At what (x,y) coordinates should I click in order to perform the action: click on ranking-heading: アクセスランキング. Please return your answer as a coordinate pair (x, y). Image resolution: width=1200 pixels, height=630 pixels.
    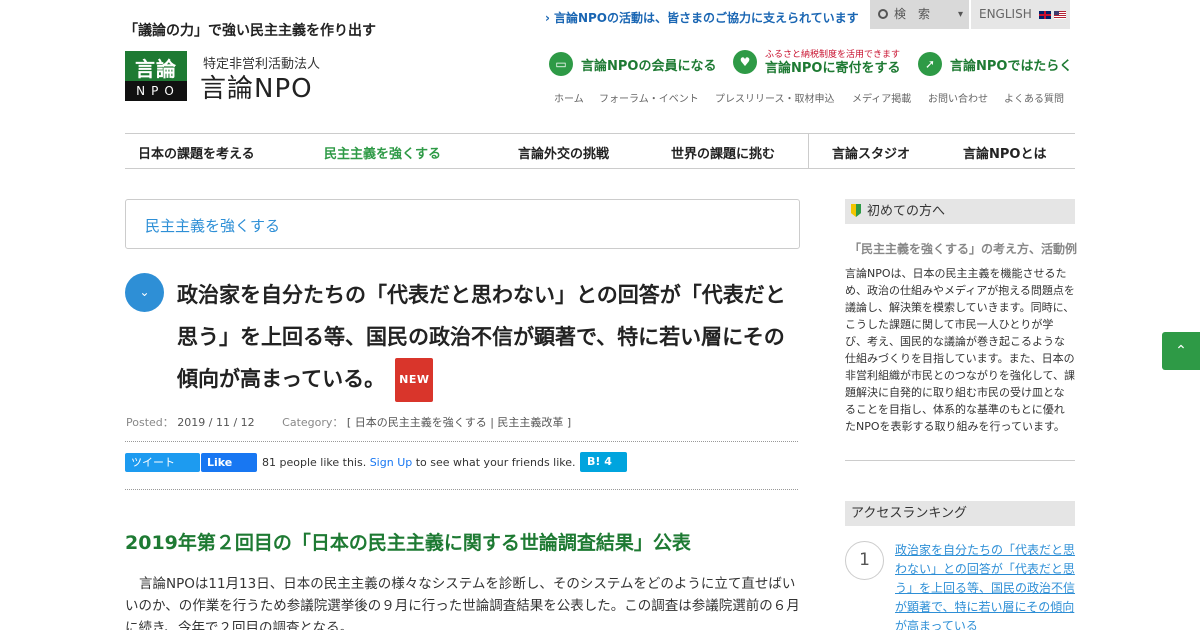
    Looking at the image, I should click on (960, 513).